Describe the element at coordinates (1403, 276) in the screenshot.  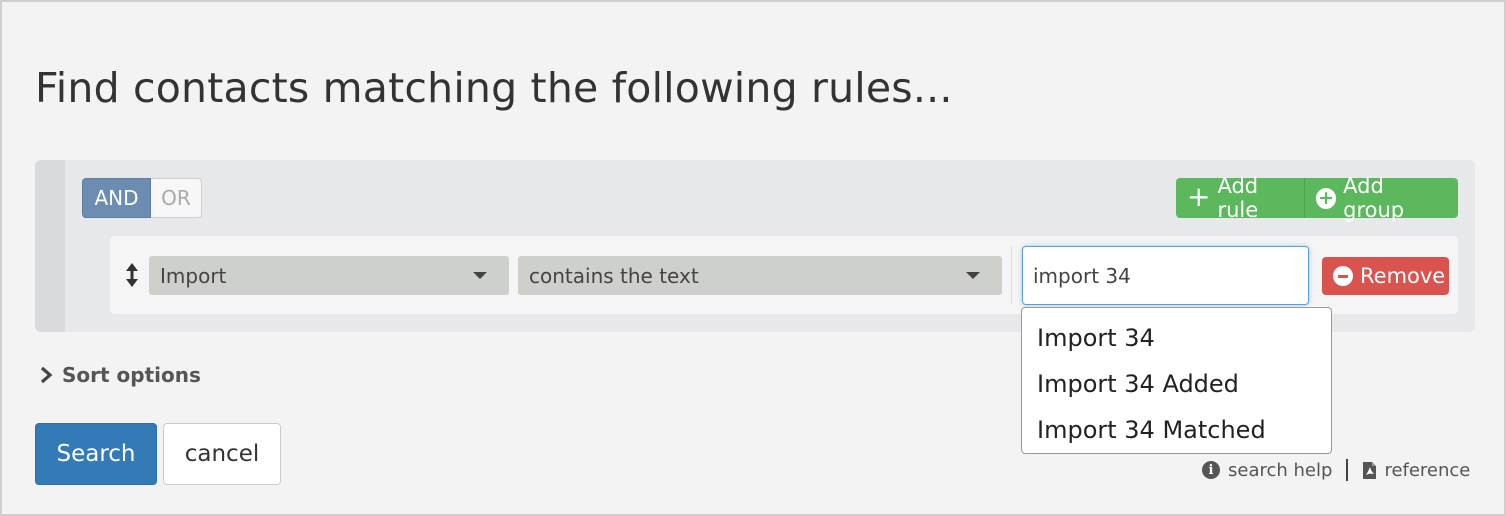
I see `remove-label: Remove` at that location.